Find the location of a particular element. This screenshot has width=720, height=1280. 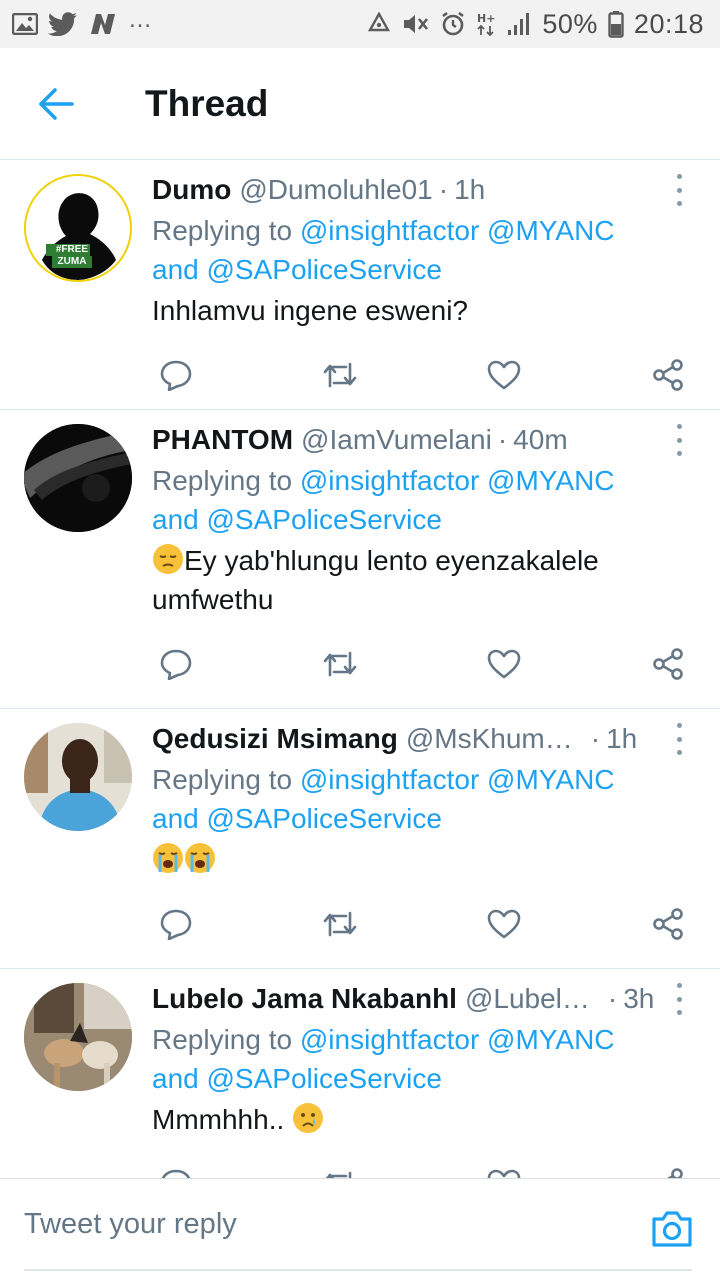

pensive-face-emoji-icon is located at coordinates (168, 559).